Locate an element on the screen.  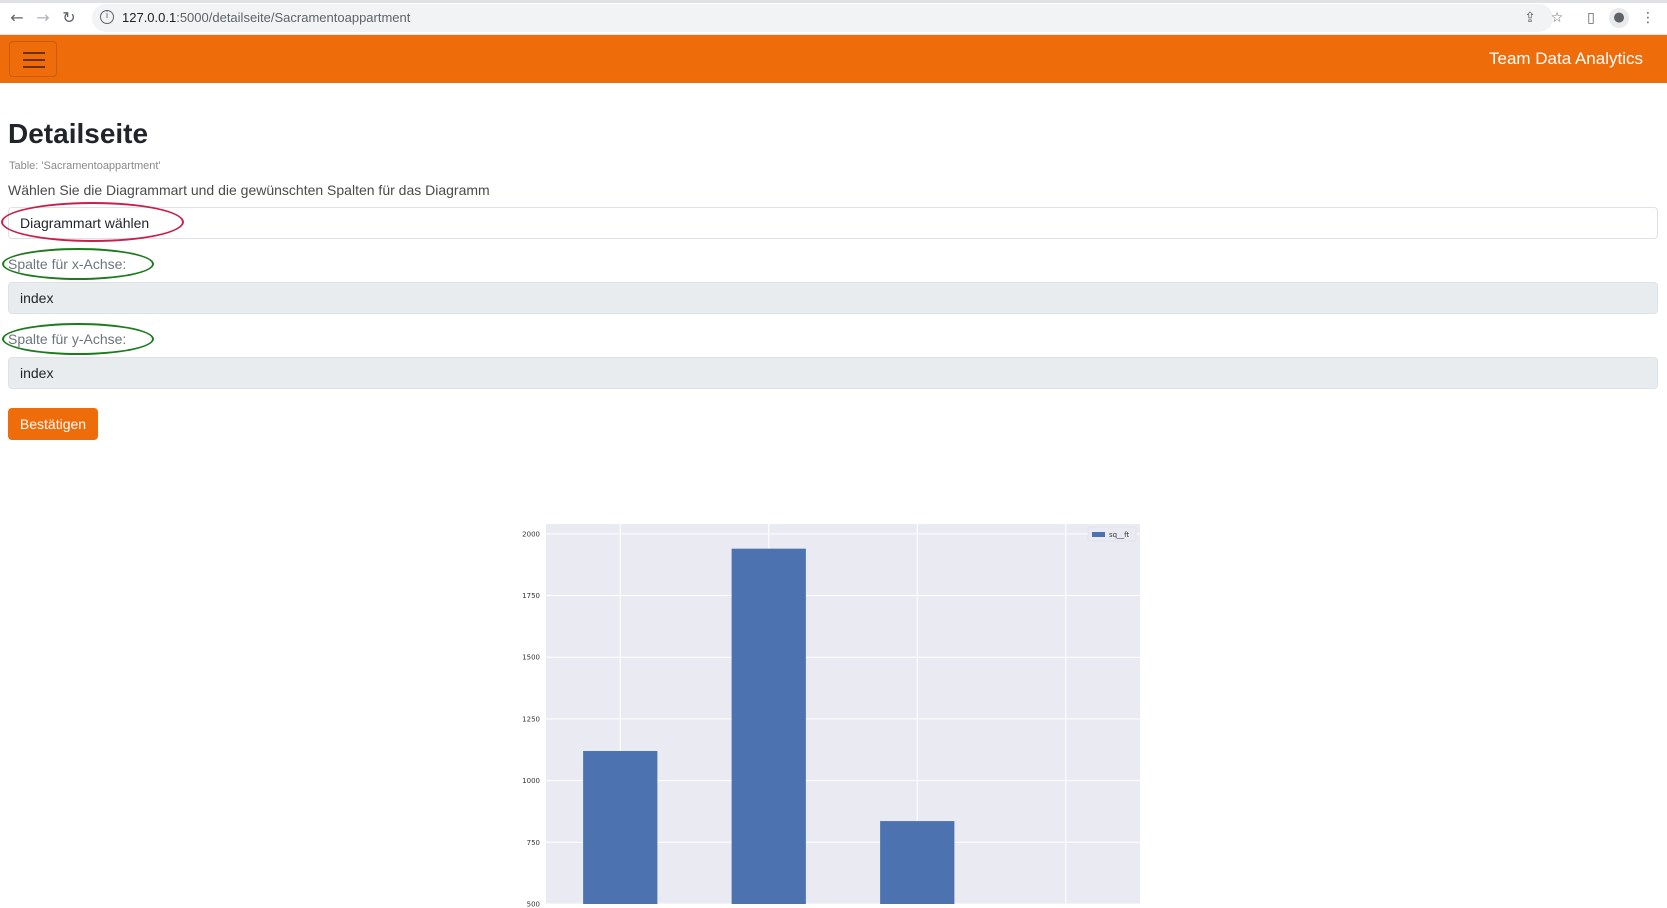
sidepanel-icon: ▯ is located at coordinates (1591, 18).